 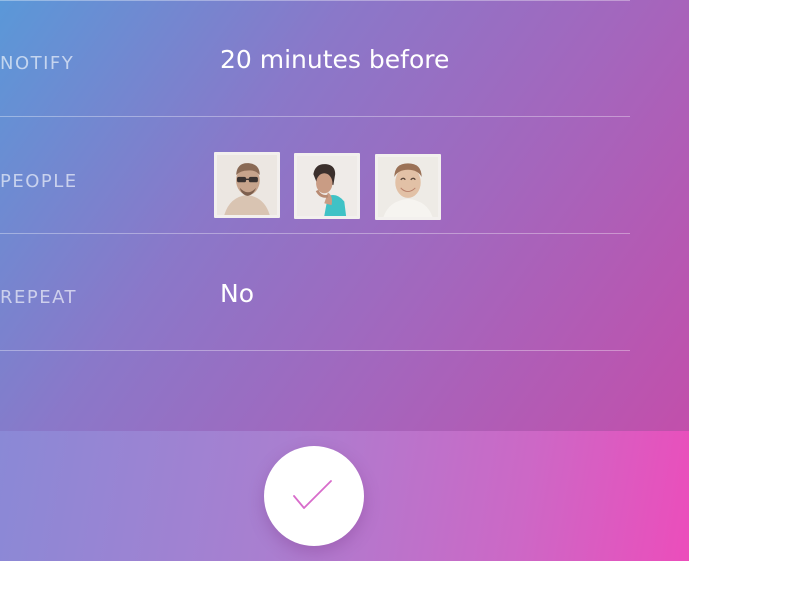 I want to click on notify-label: NOTIFY, so click(x=37, y=63).